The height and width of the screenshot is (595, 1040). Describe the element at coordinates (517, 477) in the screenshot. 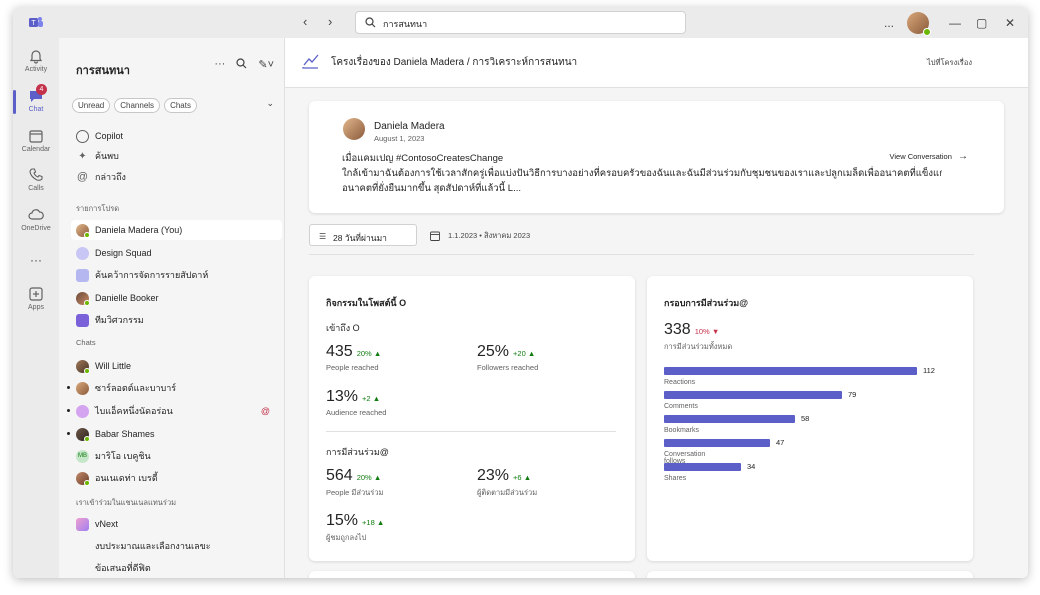

I see `metric-delta-value: +6` at that location.